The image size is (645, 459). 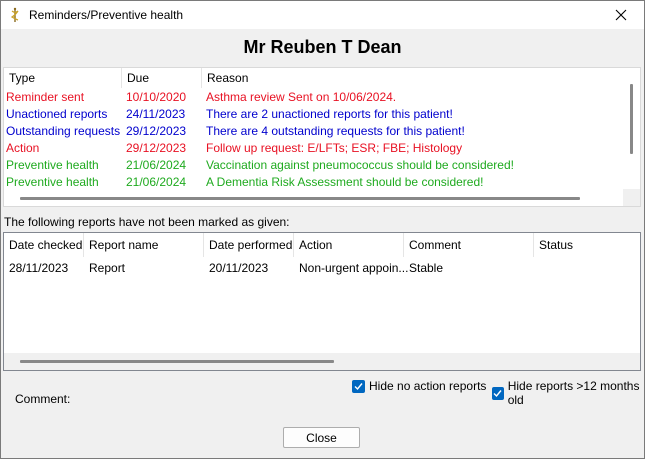 I want to click on hide-no-action-label: Hide no action reports, so click(x=428, y=386).